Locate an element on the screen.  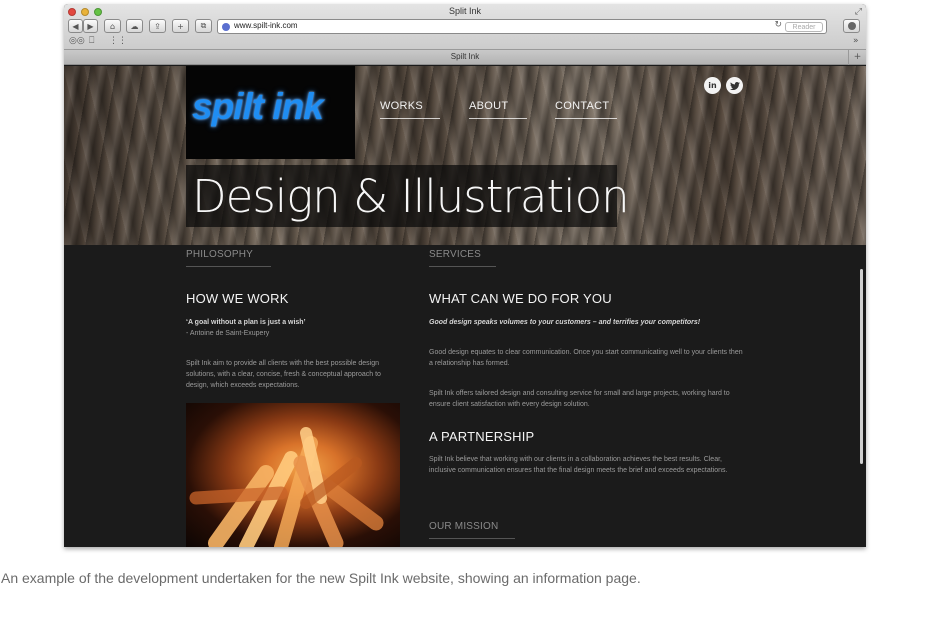
bookmarks-icon: ⎕ is located at coordinates (91, 41).